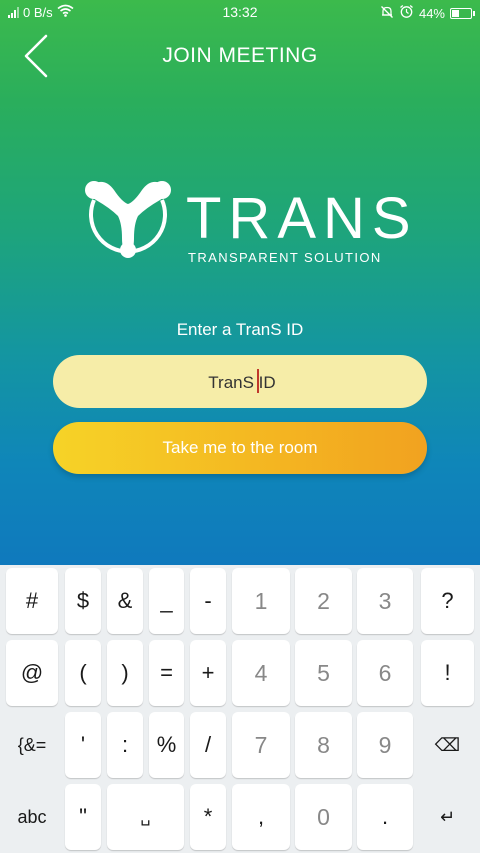 This screenshot has width=480, height=853. I want to click on question-key: ?, so click(447, 601).